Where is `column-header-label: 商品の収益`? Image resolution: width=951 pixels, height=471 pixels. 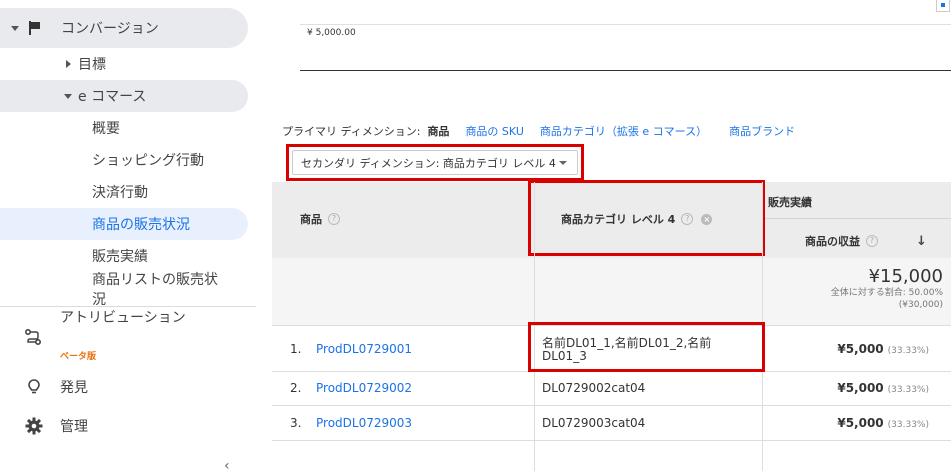
column-header-label: 商品の収益 is located at coordinates (832, 241).